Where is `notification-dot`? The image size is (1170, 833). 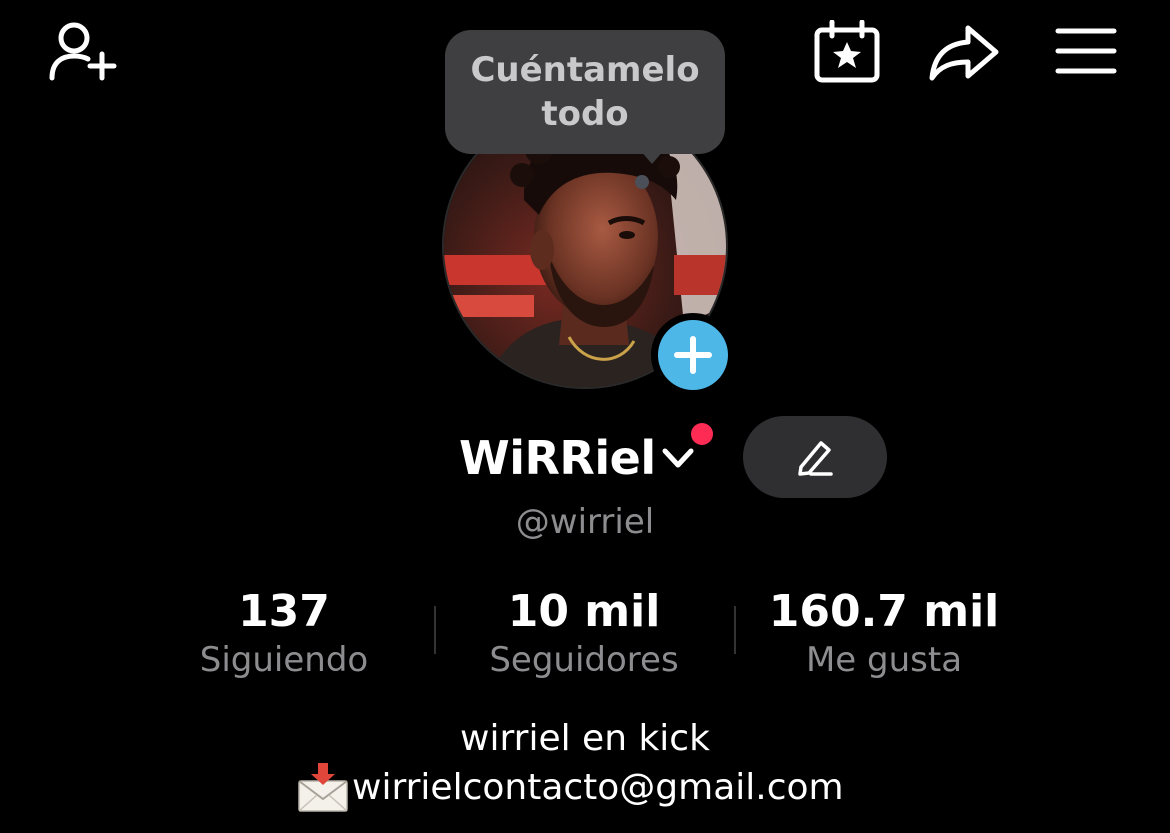
notification-dot is located at coordinates (702, 434).